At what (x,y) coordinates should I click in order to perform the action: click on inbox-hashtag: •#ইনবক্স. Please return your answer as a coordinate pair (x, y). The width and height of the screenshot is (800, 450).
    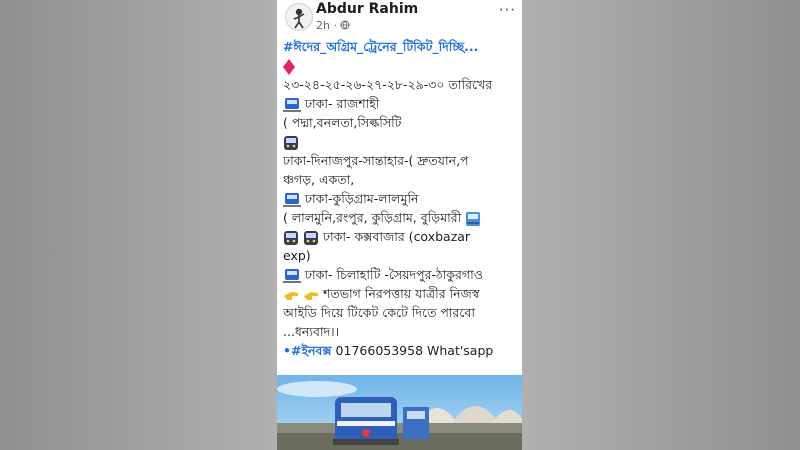
    Looking at the image, I should click on (307, 350).